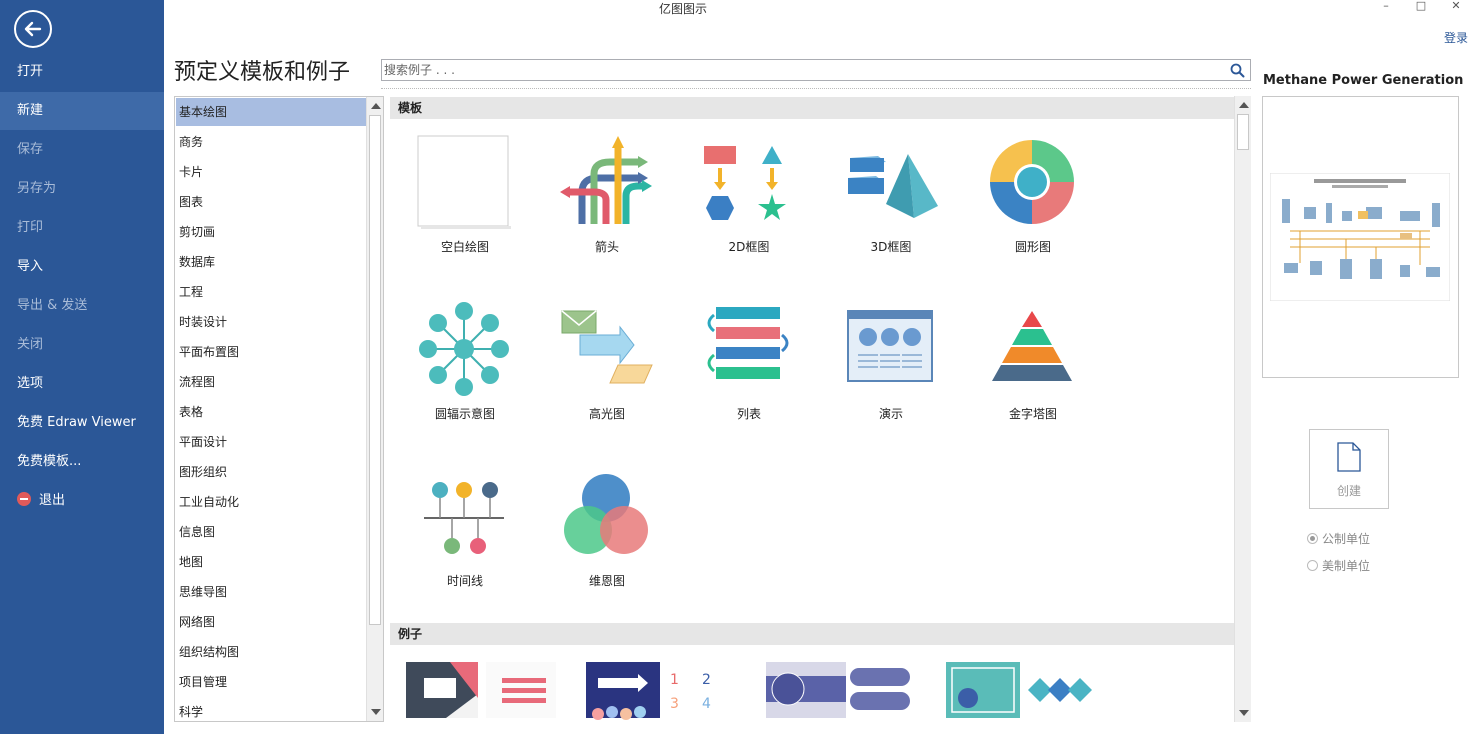 Image resolution: width=1474 pixels, height=734 pixels. What do you see at coordinates (606, 414) in the screenshot?
I see `template-label: 高光图` at bounding box center [606, 414].